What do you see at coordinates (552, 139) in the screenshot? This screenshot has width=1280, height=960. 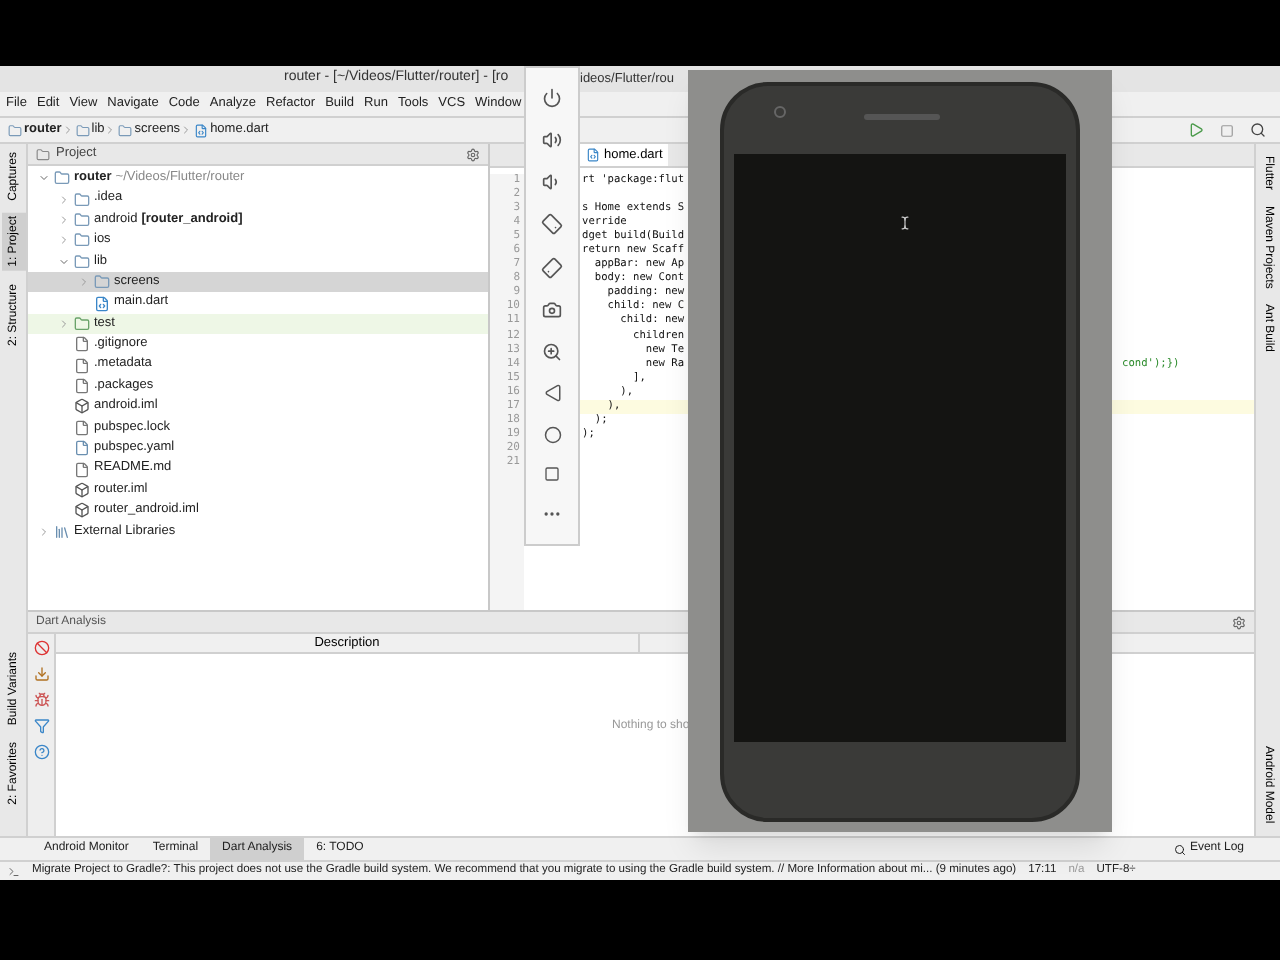 I see `volume-up-icon` at bounding box center [552, 139].